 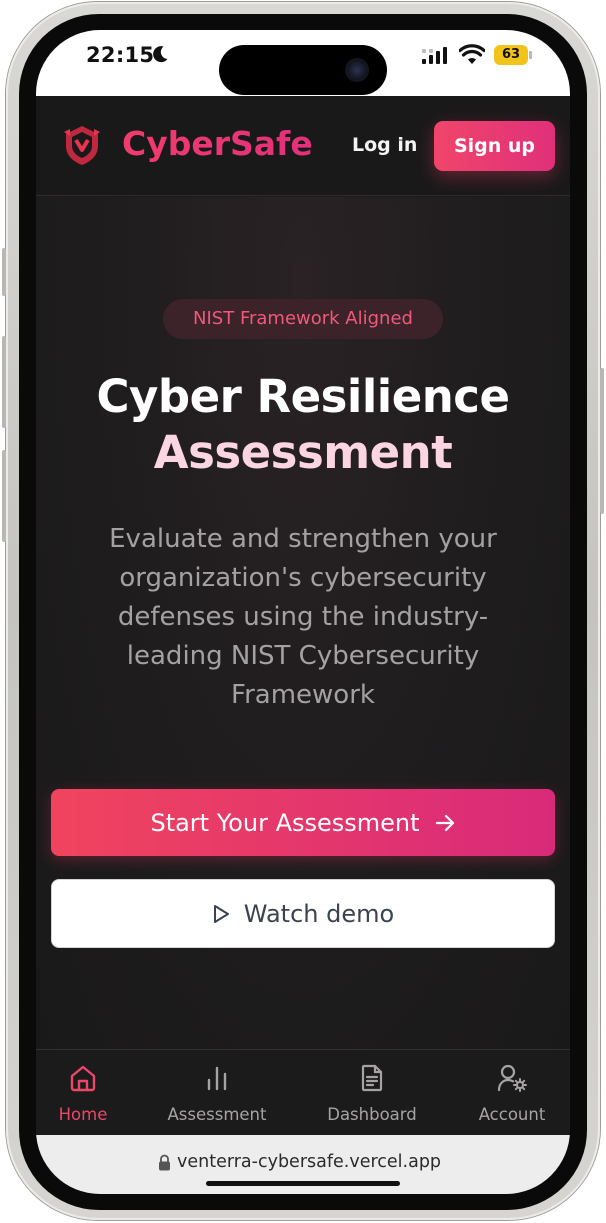 What do you see at coordinates (303, 452) in the screenshot?
I see `page-title-accent: Assessment` at bounding box center [303, 452].